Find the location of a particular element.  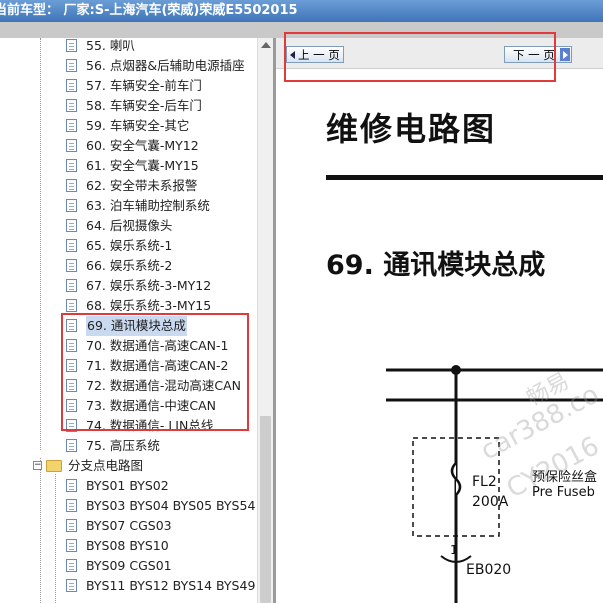

highlight-box-selected-items is located at coordinates (155, 372).